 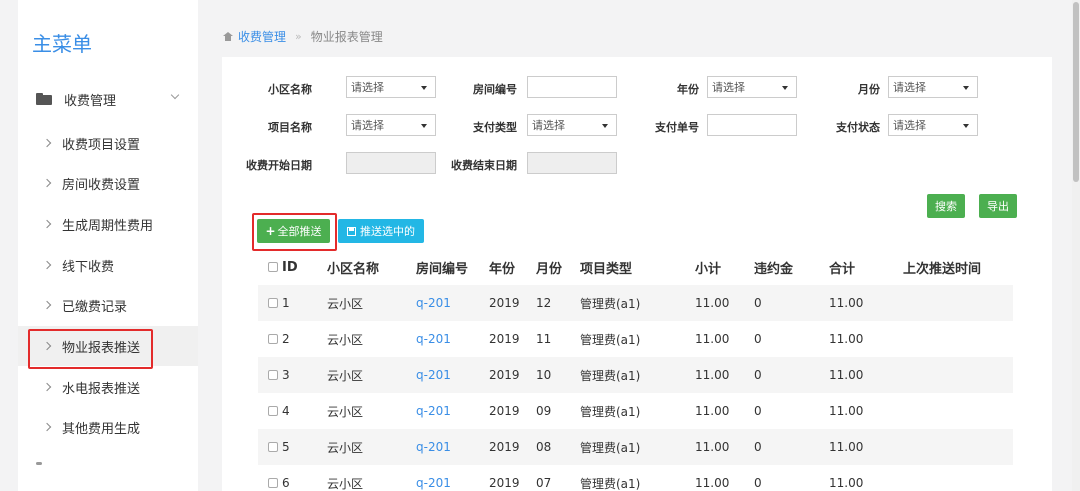 What do you see at coordinates (688, 89) in the screenshot?
I see `year-label: 年份` at bounding box center [688, 89].